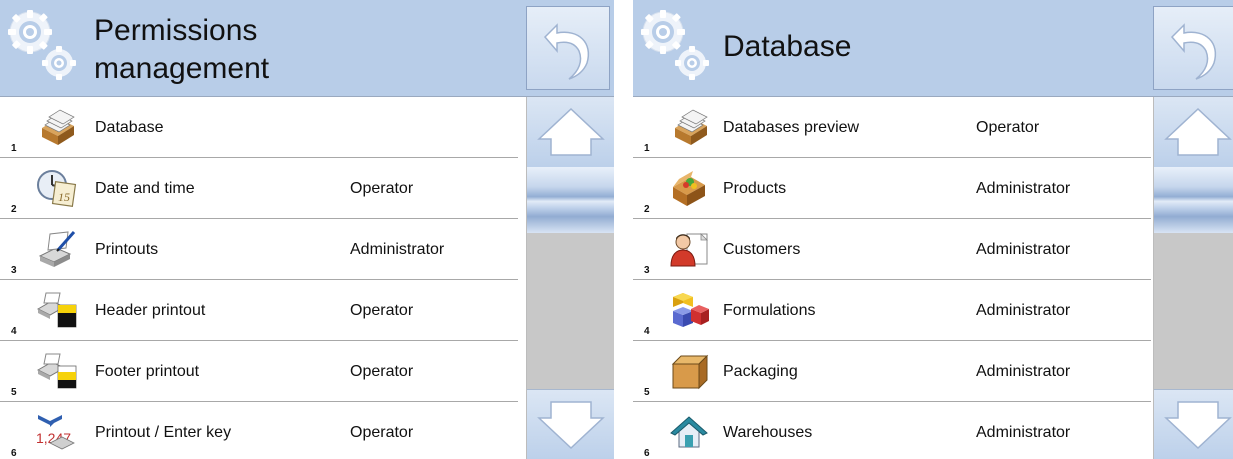  Describe the element at coordinates (57, 310) in the screenshot. I see `header-printout-icon` at that location.